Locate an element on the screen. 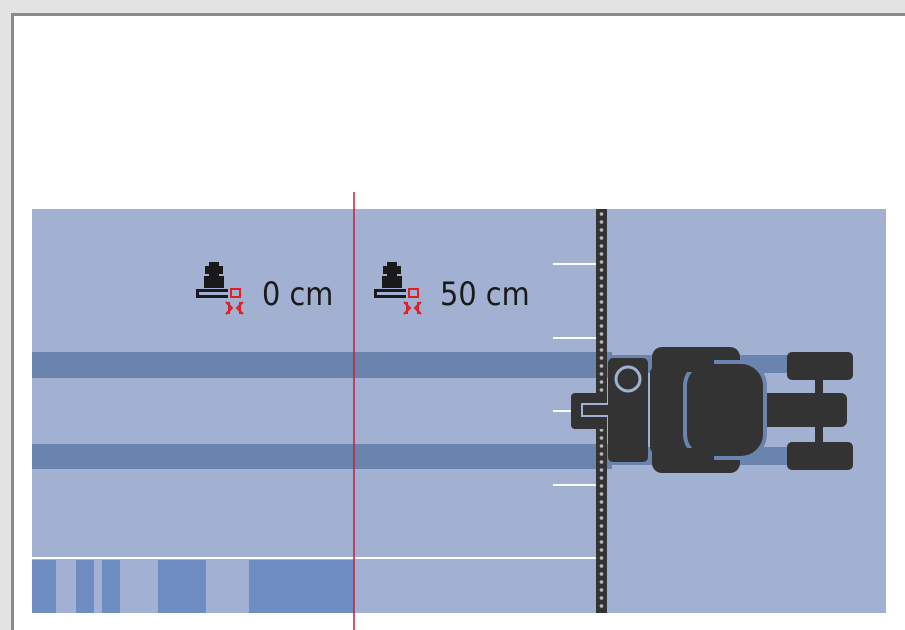 The width and height of the screenshot is (905, 630). track-stripe-lower is located at coordinates (322, 456).